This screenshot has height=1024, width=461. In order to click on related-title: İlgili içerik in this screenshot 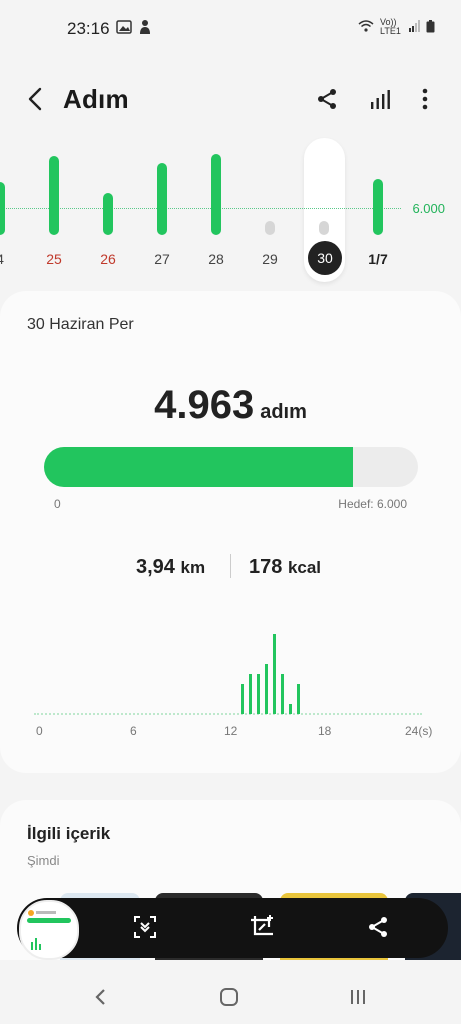, I will do `click(69, 833)`.